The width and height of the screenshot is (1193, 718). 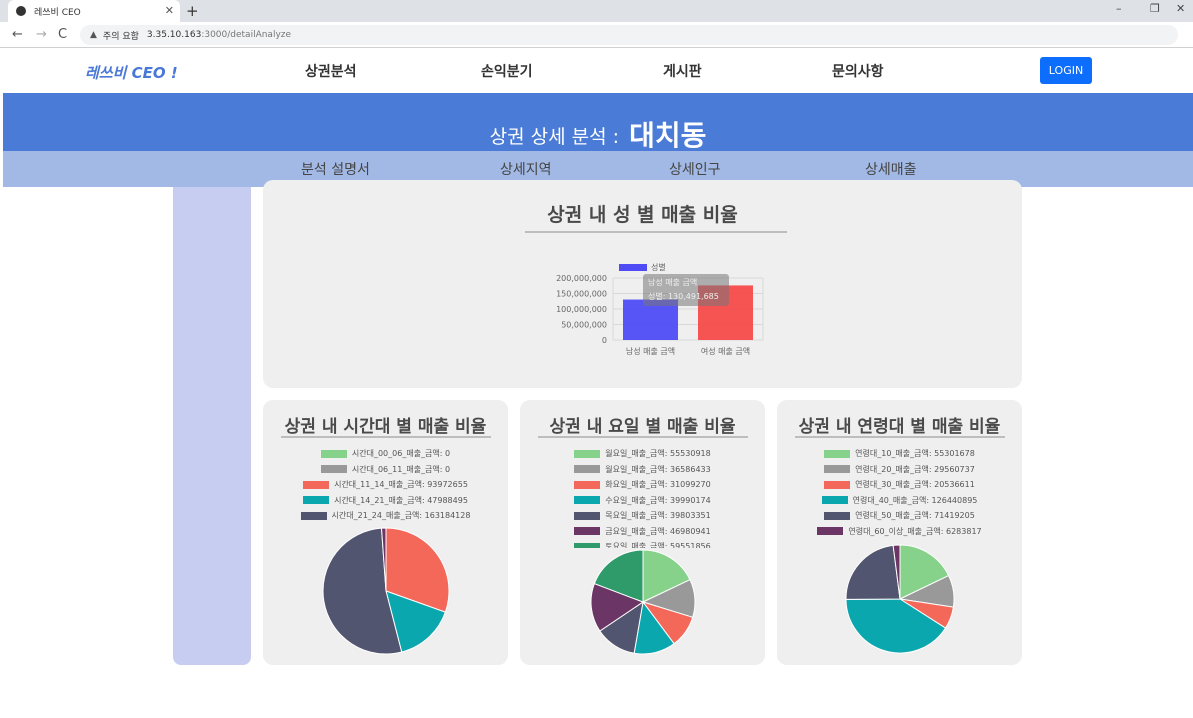 What do you see at coordinates (581, 294) in the screenshot?
I see `y-tick-label: 150,000,000` at bounding box center [581, 294].